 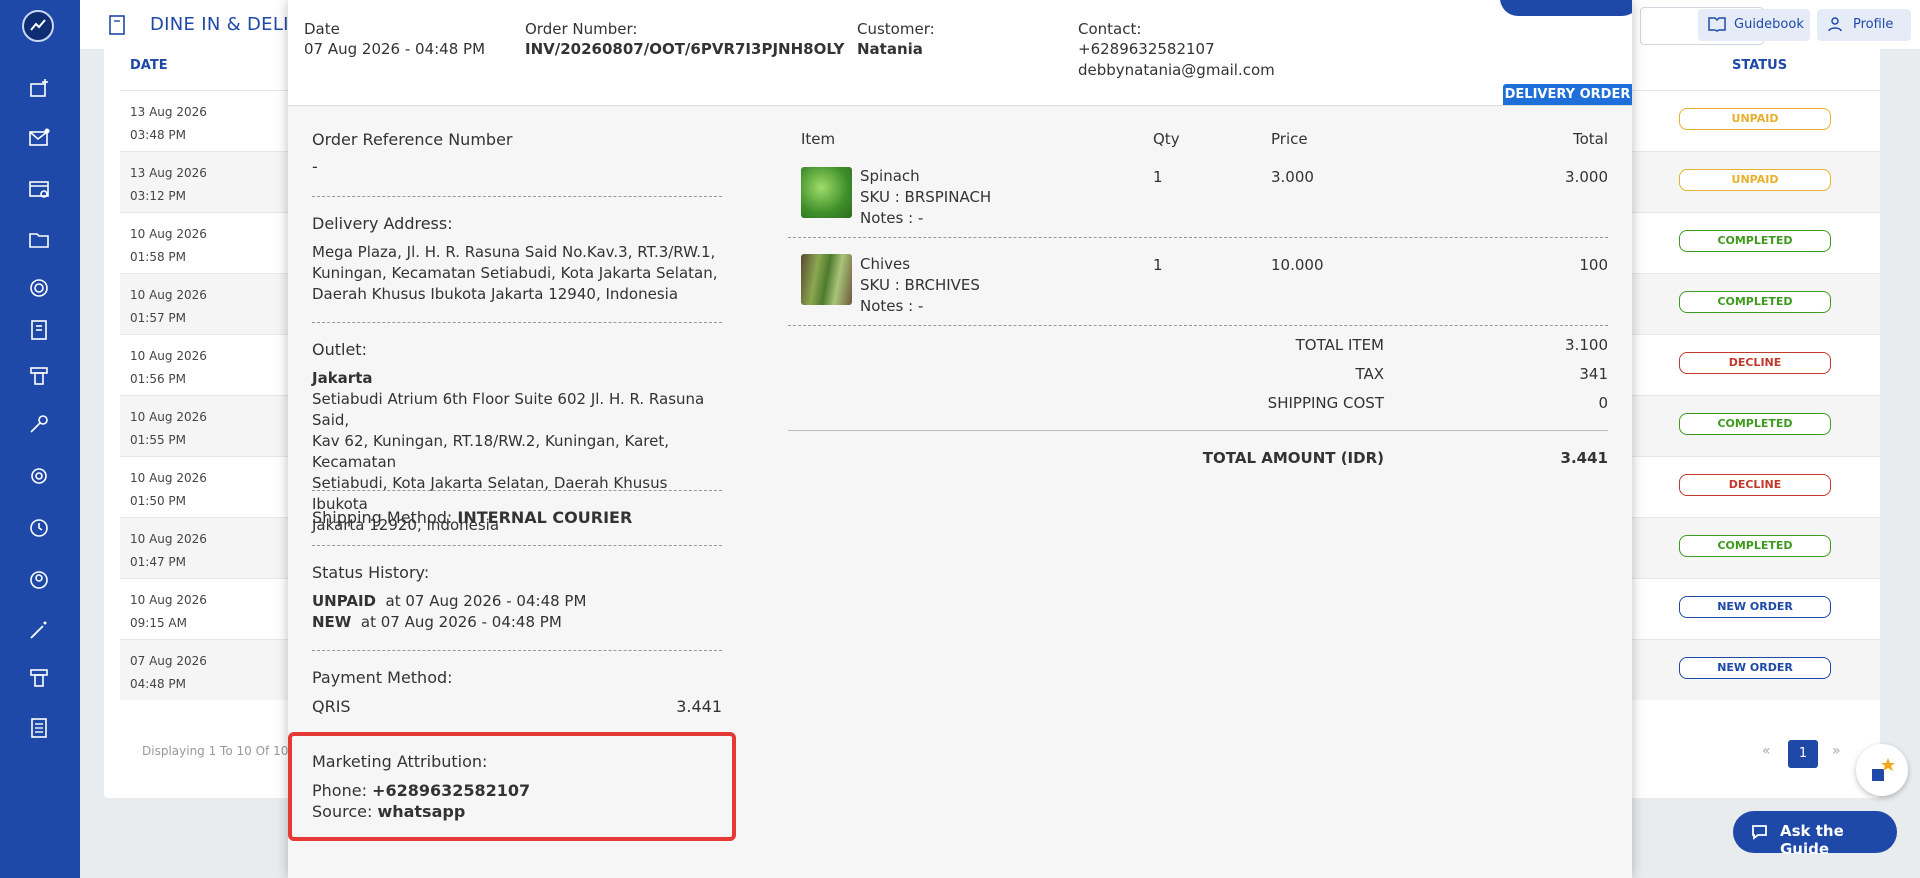 What do you see at coordinates (1760, 65) in the screenshot?
I see `col-status: STATUS` at bounding box center [1760, 65].